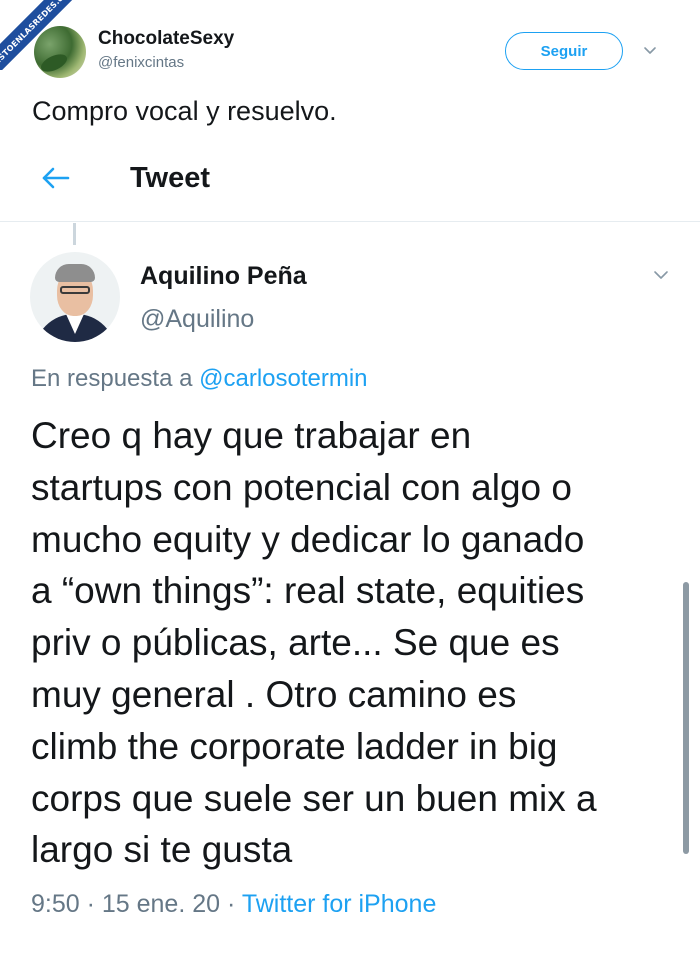 This screenshot has width=700, height=956. I want to click on watermark-ribbon: VISTOENLASREDES.com, so click(45, 35).